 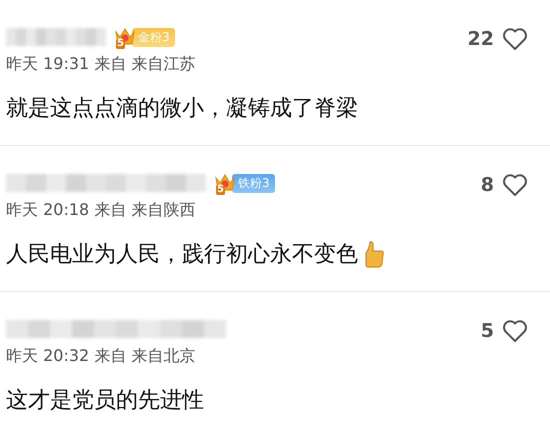 What do you see at coordinates (101, 210) in the screenshot?
I see `comment-meta: 昨天 20:18 来自 来自陕西` at bounding box center [101, 210].